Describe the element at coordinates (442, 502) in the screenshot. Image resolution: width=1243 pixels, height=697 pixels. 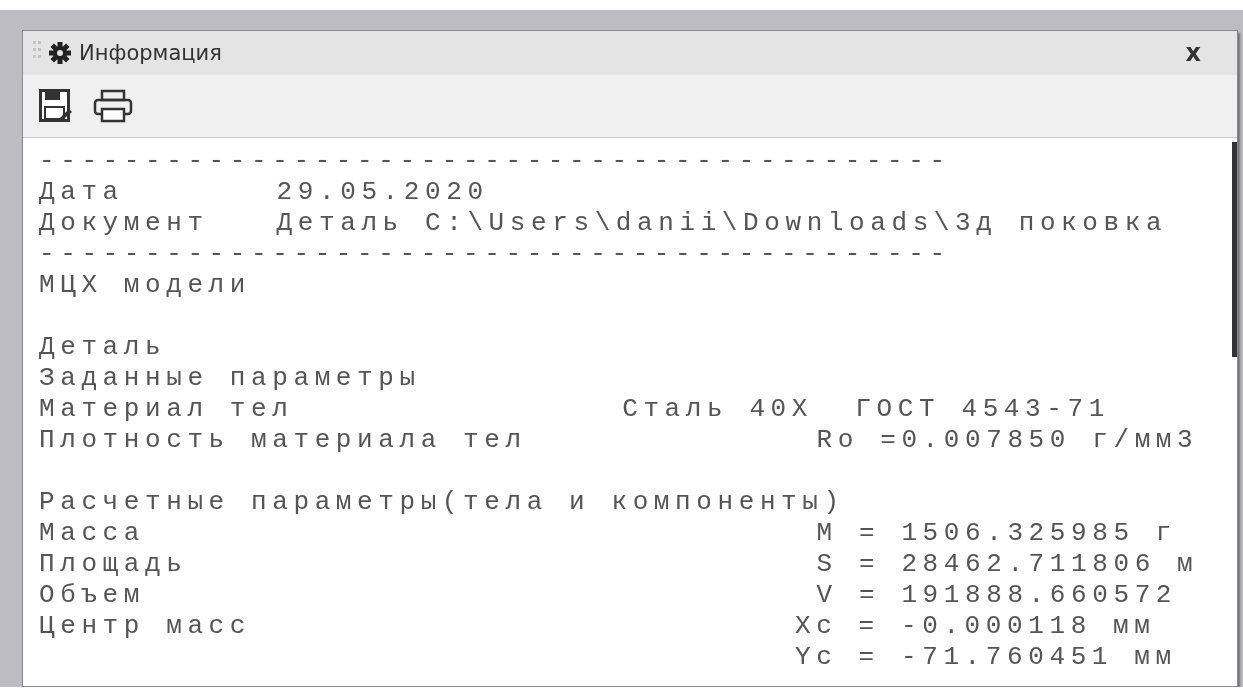
I see `report-line: Расчетные параметры(тела и компоненты)` at that location.